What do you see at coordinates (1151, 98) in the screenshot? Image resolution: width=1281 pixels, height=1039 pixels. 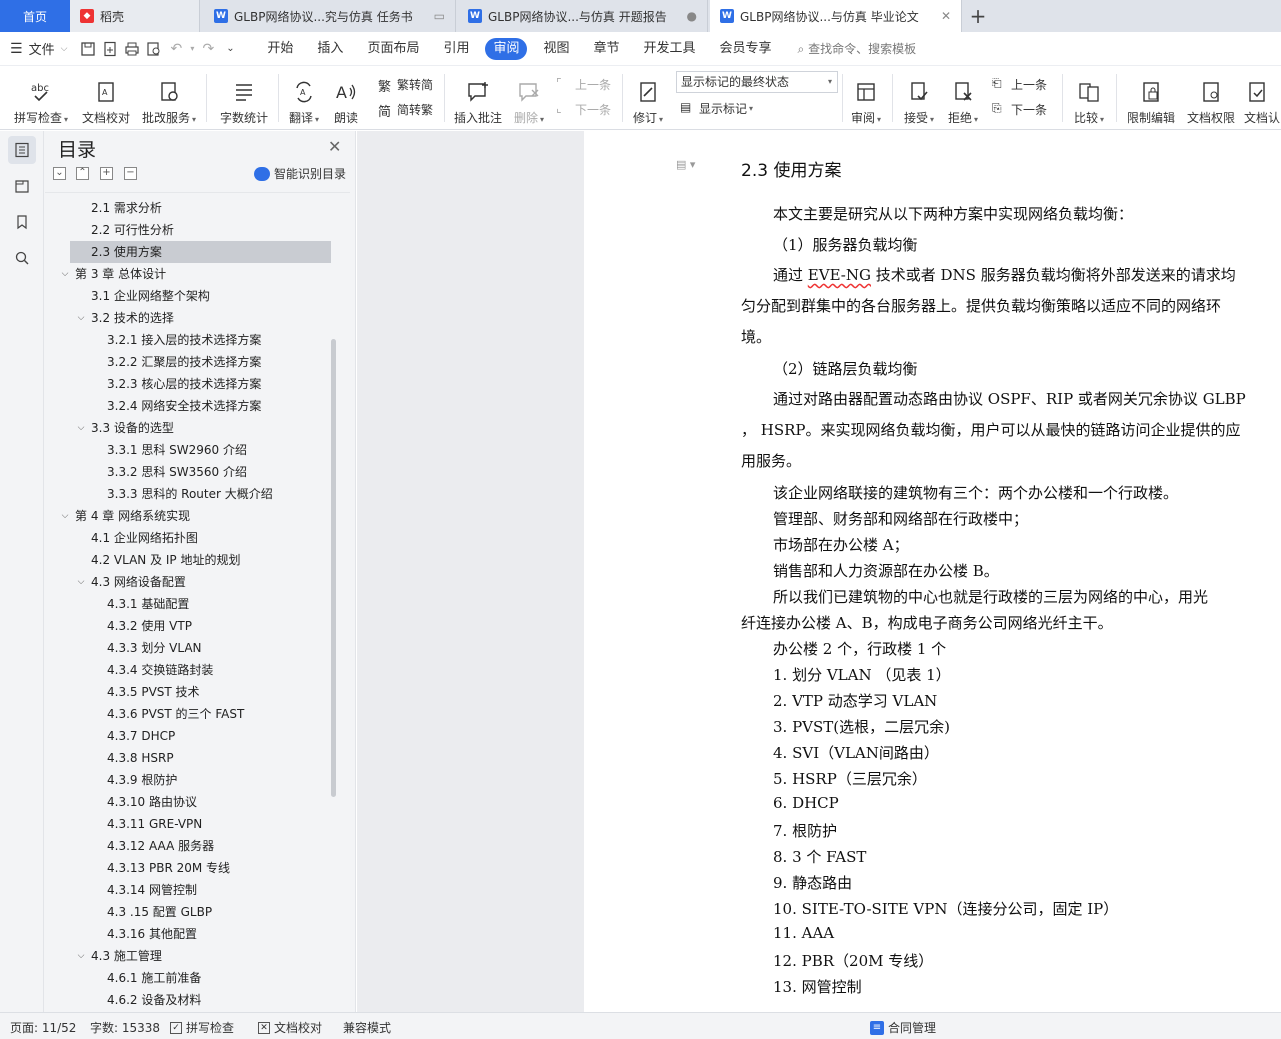 I see `restrict-edit-button: 限制编辑` at bounding box center [1151, 98].